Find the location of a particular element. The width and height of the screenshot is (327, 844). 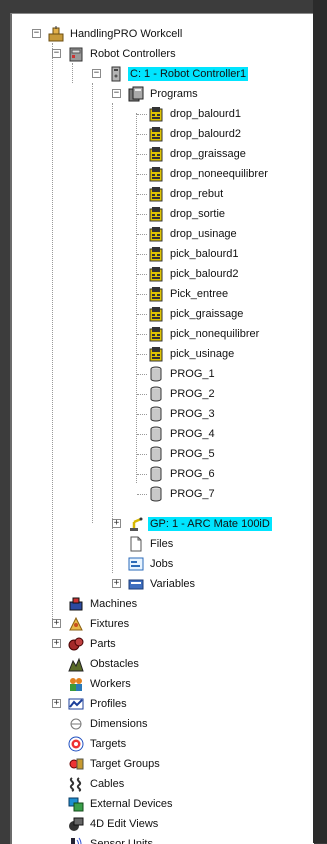

tree-node-program: drop_sortie is located at coordinates (187, 214).